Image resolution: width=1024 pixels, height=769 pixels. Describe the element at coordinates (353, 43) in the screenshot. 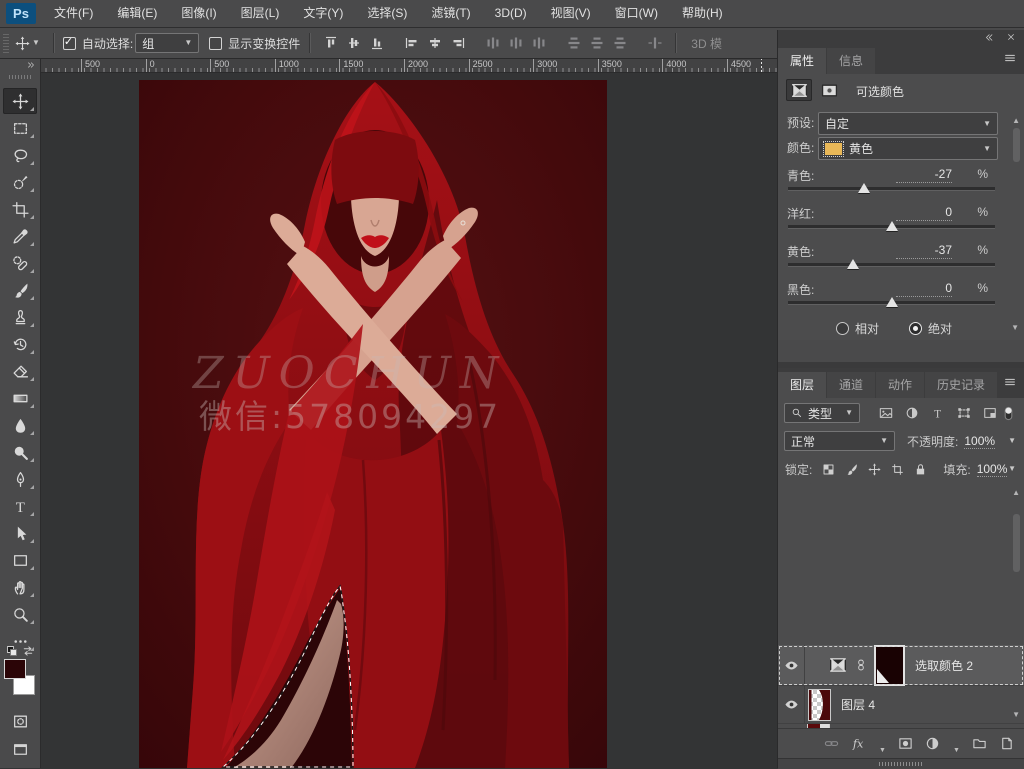

I see `align-vertical-centers-icon` at that location.